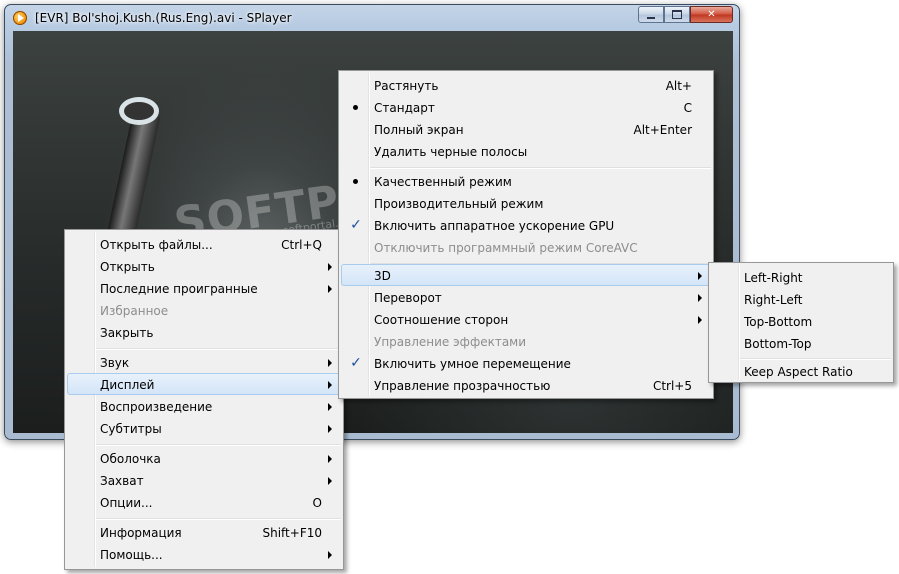 This screenshot has width=899, height=574. Describe the element at coordinates (130, 459) in the screenshot. I see `menu-item-label: Оболочка` at that location.